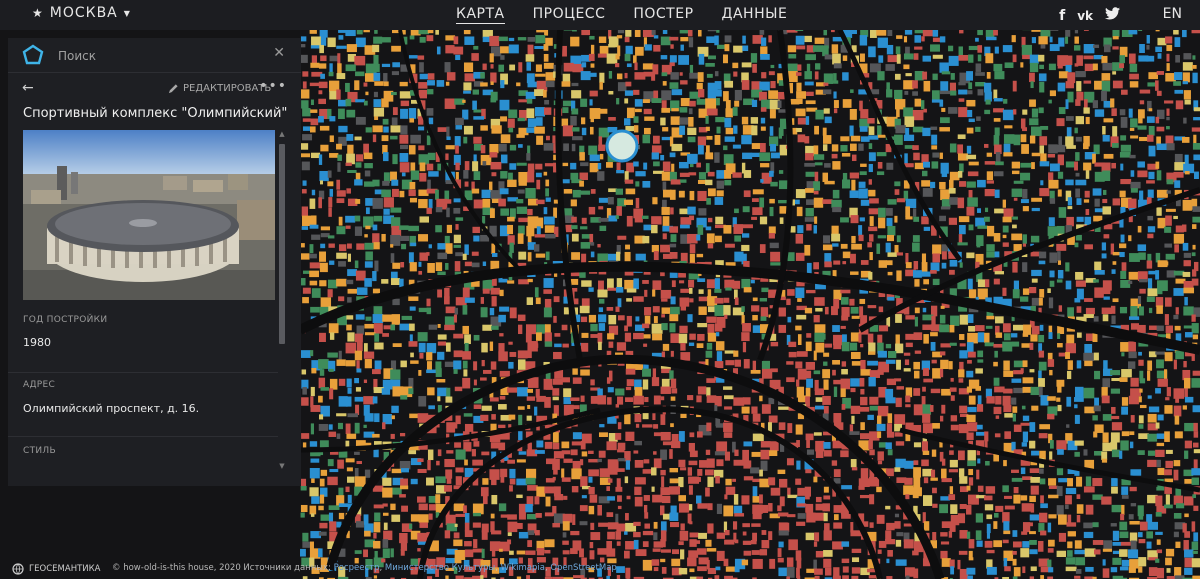 The width and height of the screenshot is (1200, 579). What do you see at coordinates (440, 568) in the screenshot?
I see `source-link: Министерство Культуры` at bounding box center [440, 568].